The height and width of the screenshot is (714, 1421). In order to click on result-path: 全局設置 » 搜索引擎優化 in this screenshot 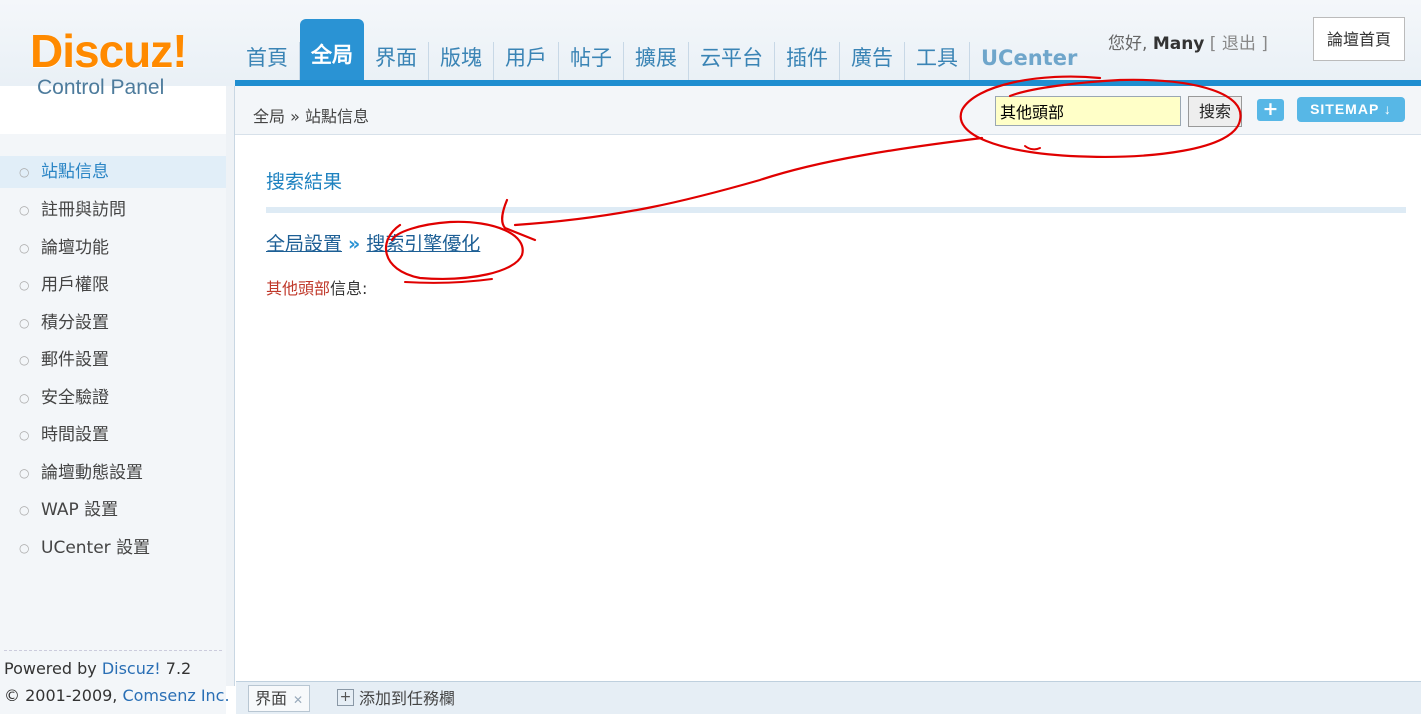, I will do `click(373, 242)`.